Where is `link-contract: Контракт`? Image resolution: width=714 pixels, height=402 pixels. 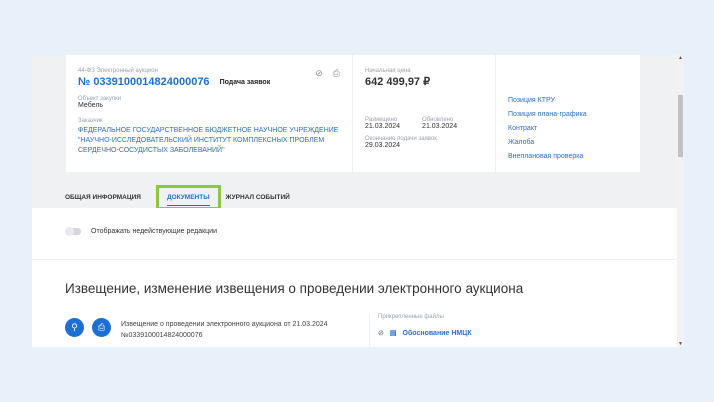 link-contract: Контракт is located at coordinates (568, 128).